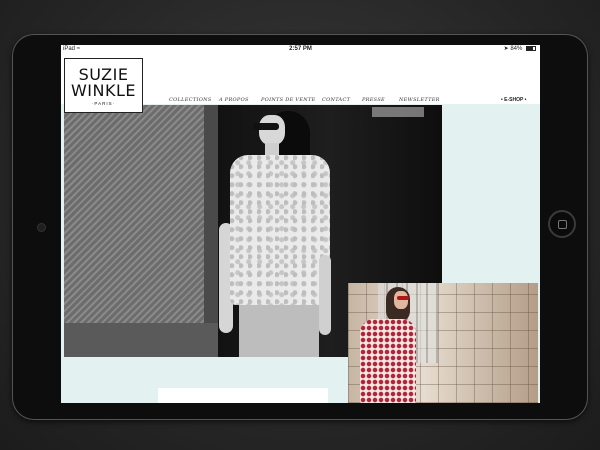 This screenshot has height=450, width=600. I want to click on nav-item-points-de-vente: POINTS DE VENTE, so click(288, 100).